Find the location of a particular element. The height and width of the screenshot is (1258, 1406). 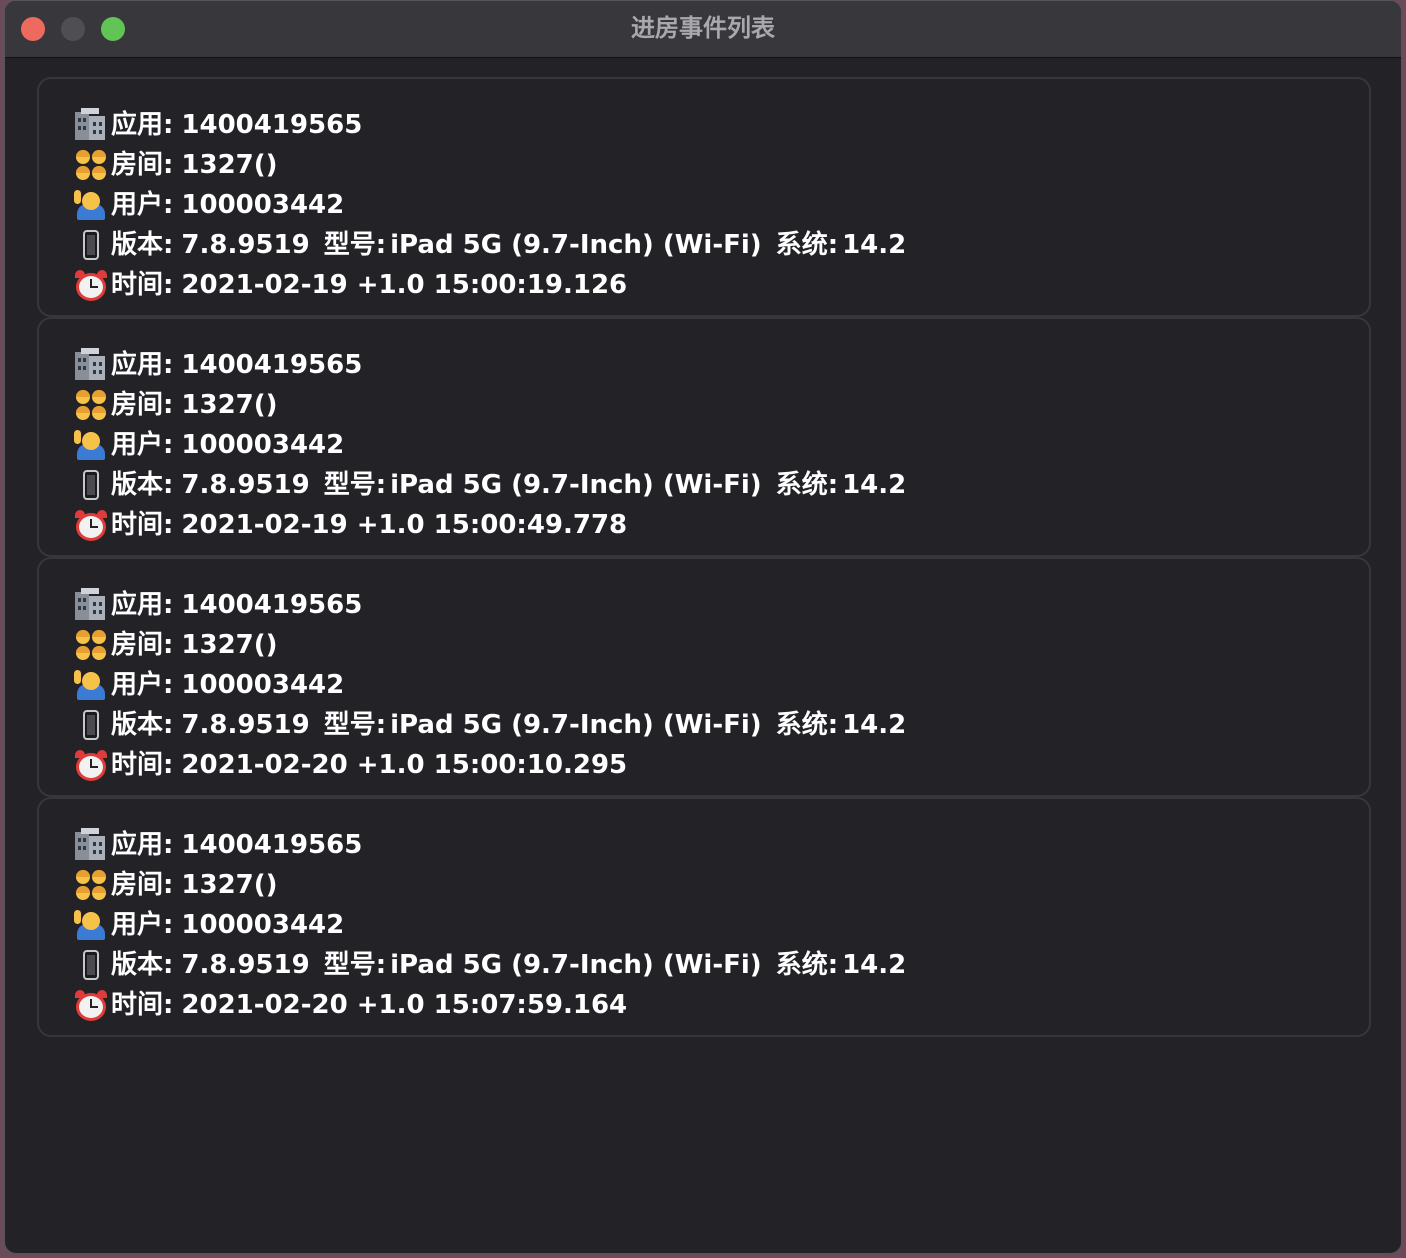

time-row: 时间: 2021-02-19 +1.0 15:00:49.778 is located at coordinates (721, 525).